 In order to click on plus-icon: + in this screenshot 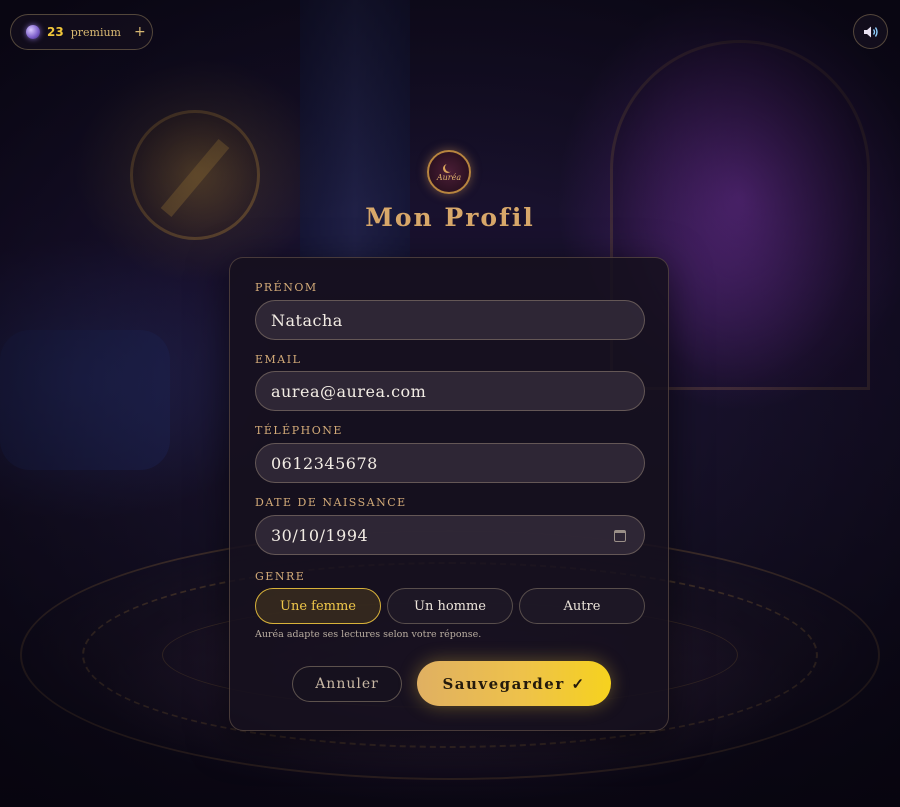, I will do `click(140, 32)`.